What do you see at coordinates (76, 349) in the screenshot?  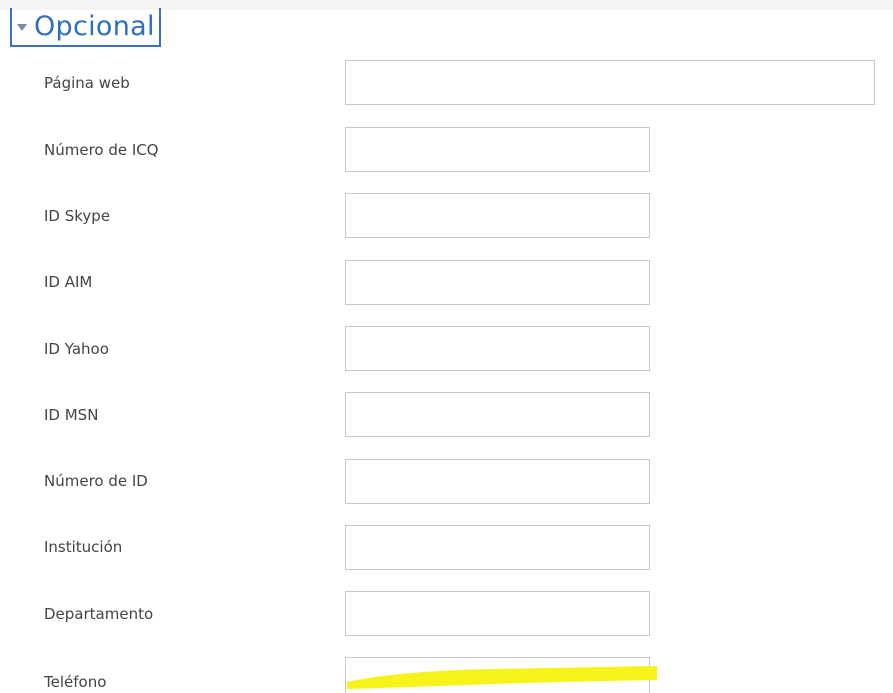 I see `label-id-yahoo: ID Yahoo` at bounding box center [76, 349].